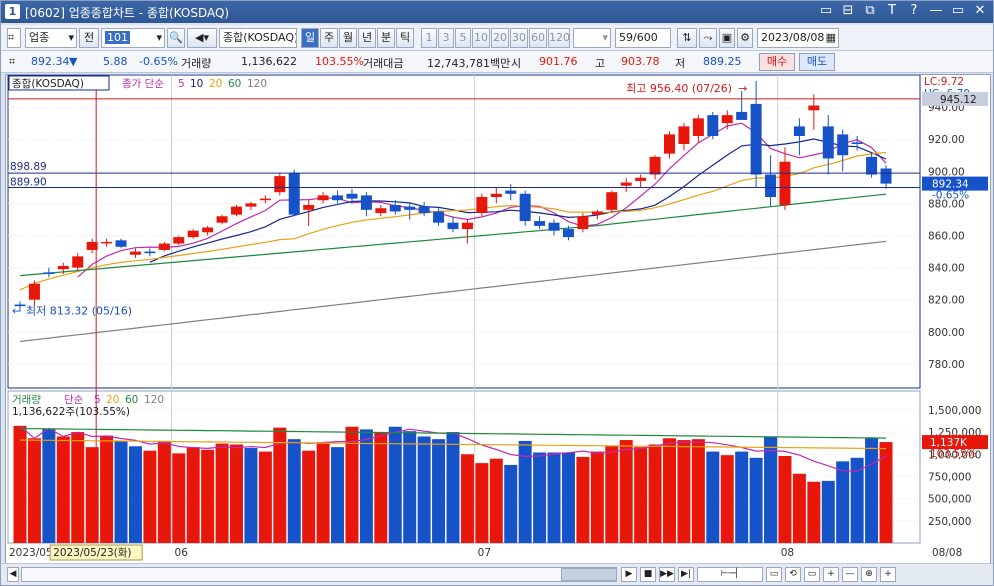  What do you see at coordinates (463, 38) in the screenshot?
I see `interval-button-5: 5` at bounding box center [463, 38].